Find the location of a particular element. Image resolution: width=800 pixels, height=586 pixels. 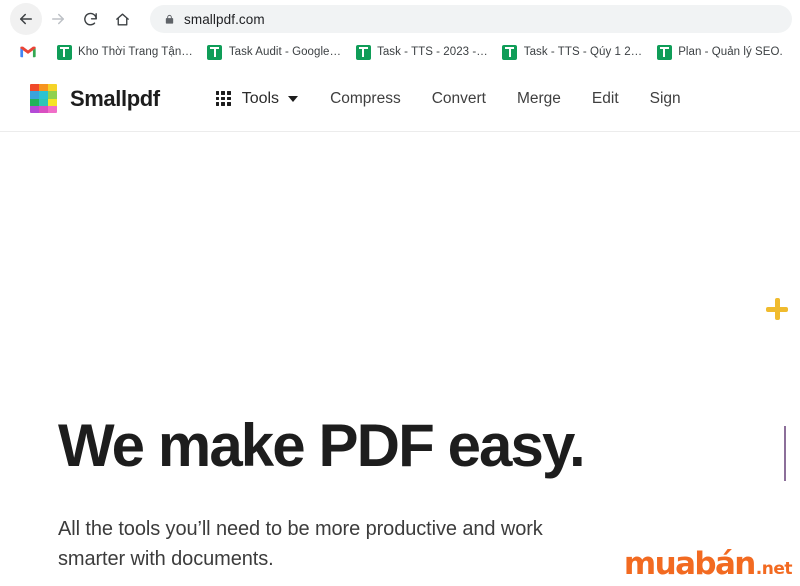

brand-name: Smallpdf is located at coordinates (115, 98).